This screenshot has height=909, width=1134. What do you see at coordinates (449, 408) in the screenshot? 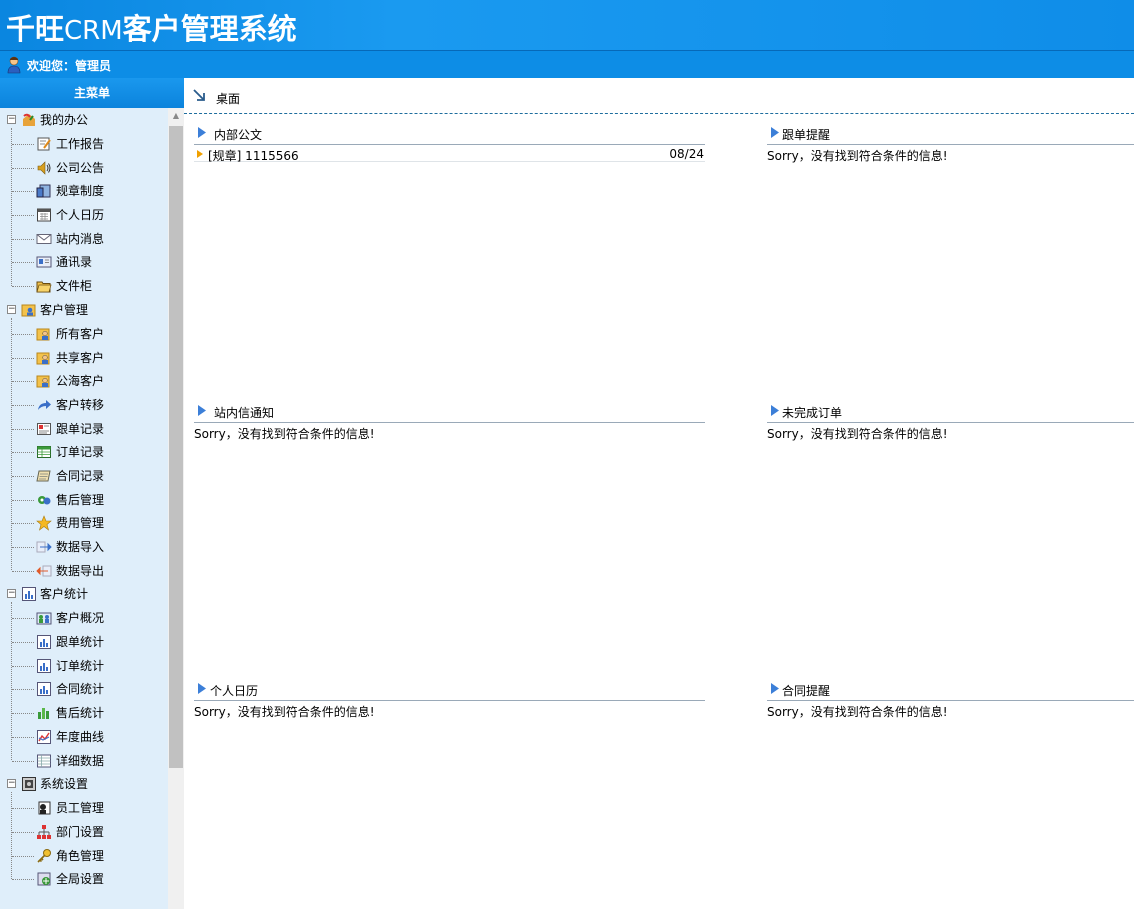
I see `panel-header: 站内信通知` at bounding box center [449, 408].